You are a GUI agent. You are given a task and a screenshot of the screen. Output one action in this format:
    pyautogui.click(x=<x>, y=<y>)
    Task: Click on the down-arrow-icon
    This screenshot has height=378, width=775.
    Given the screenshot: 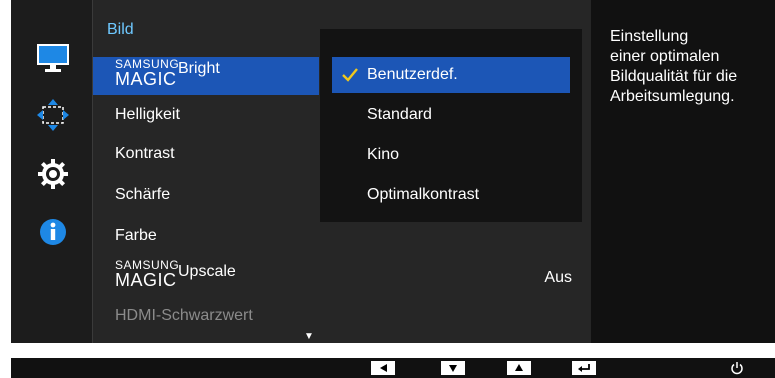 What is the action you would take?
    pyautogui.click(x=453, y=368)
    